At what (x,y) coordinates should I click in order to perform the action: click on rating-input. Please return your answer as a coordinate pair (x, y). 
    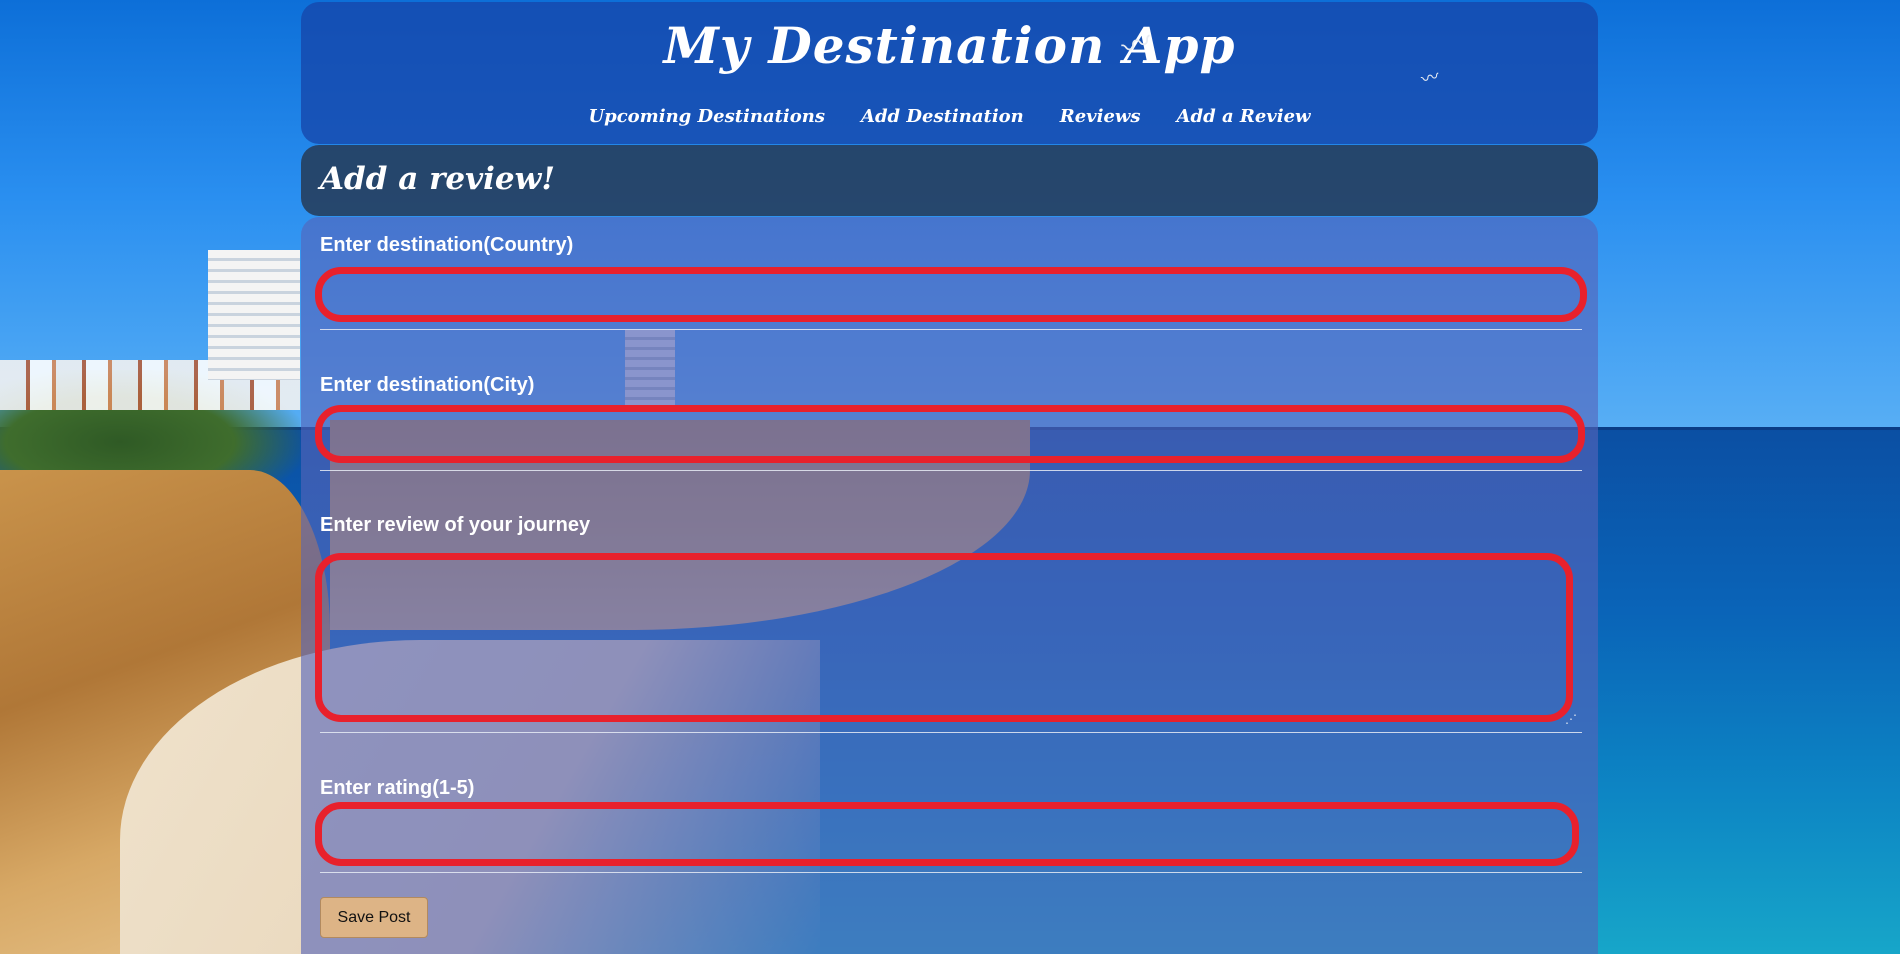
    Looking at the image, I should click on (947, 834).